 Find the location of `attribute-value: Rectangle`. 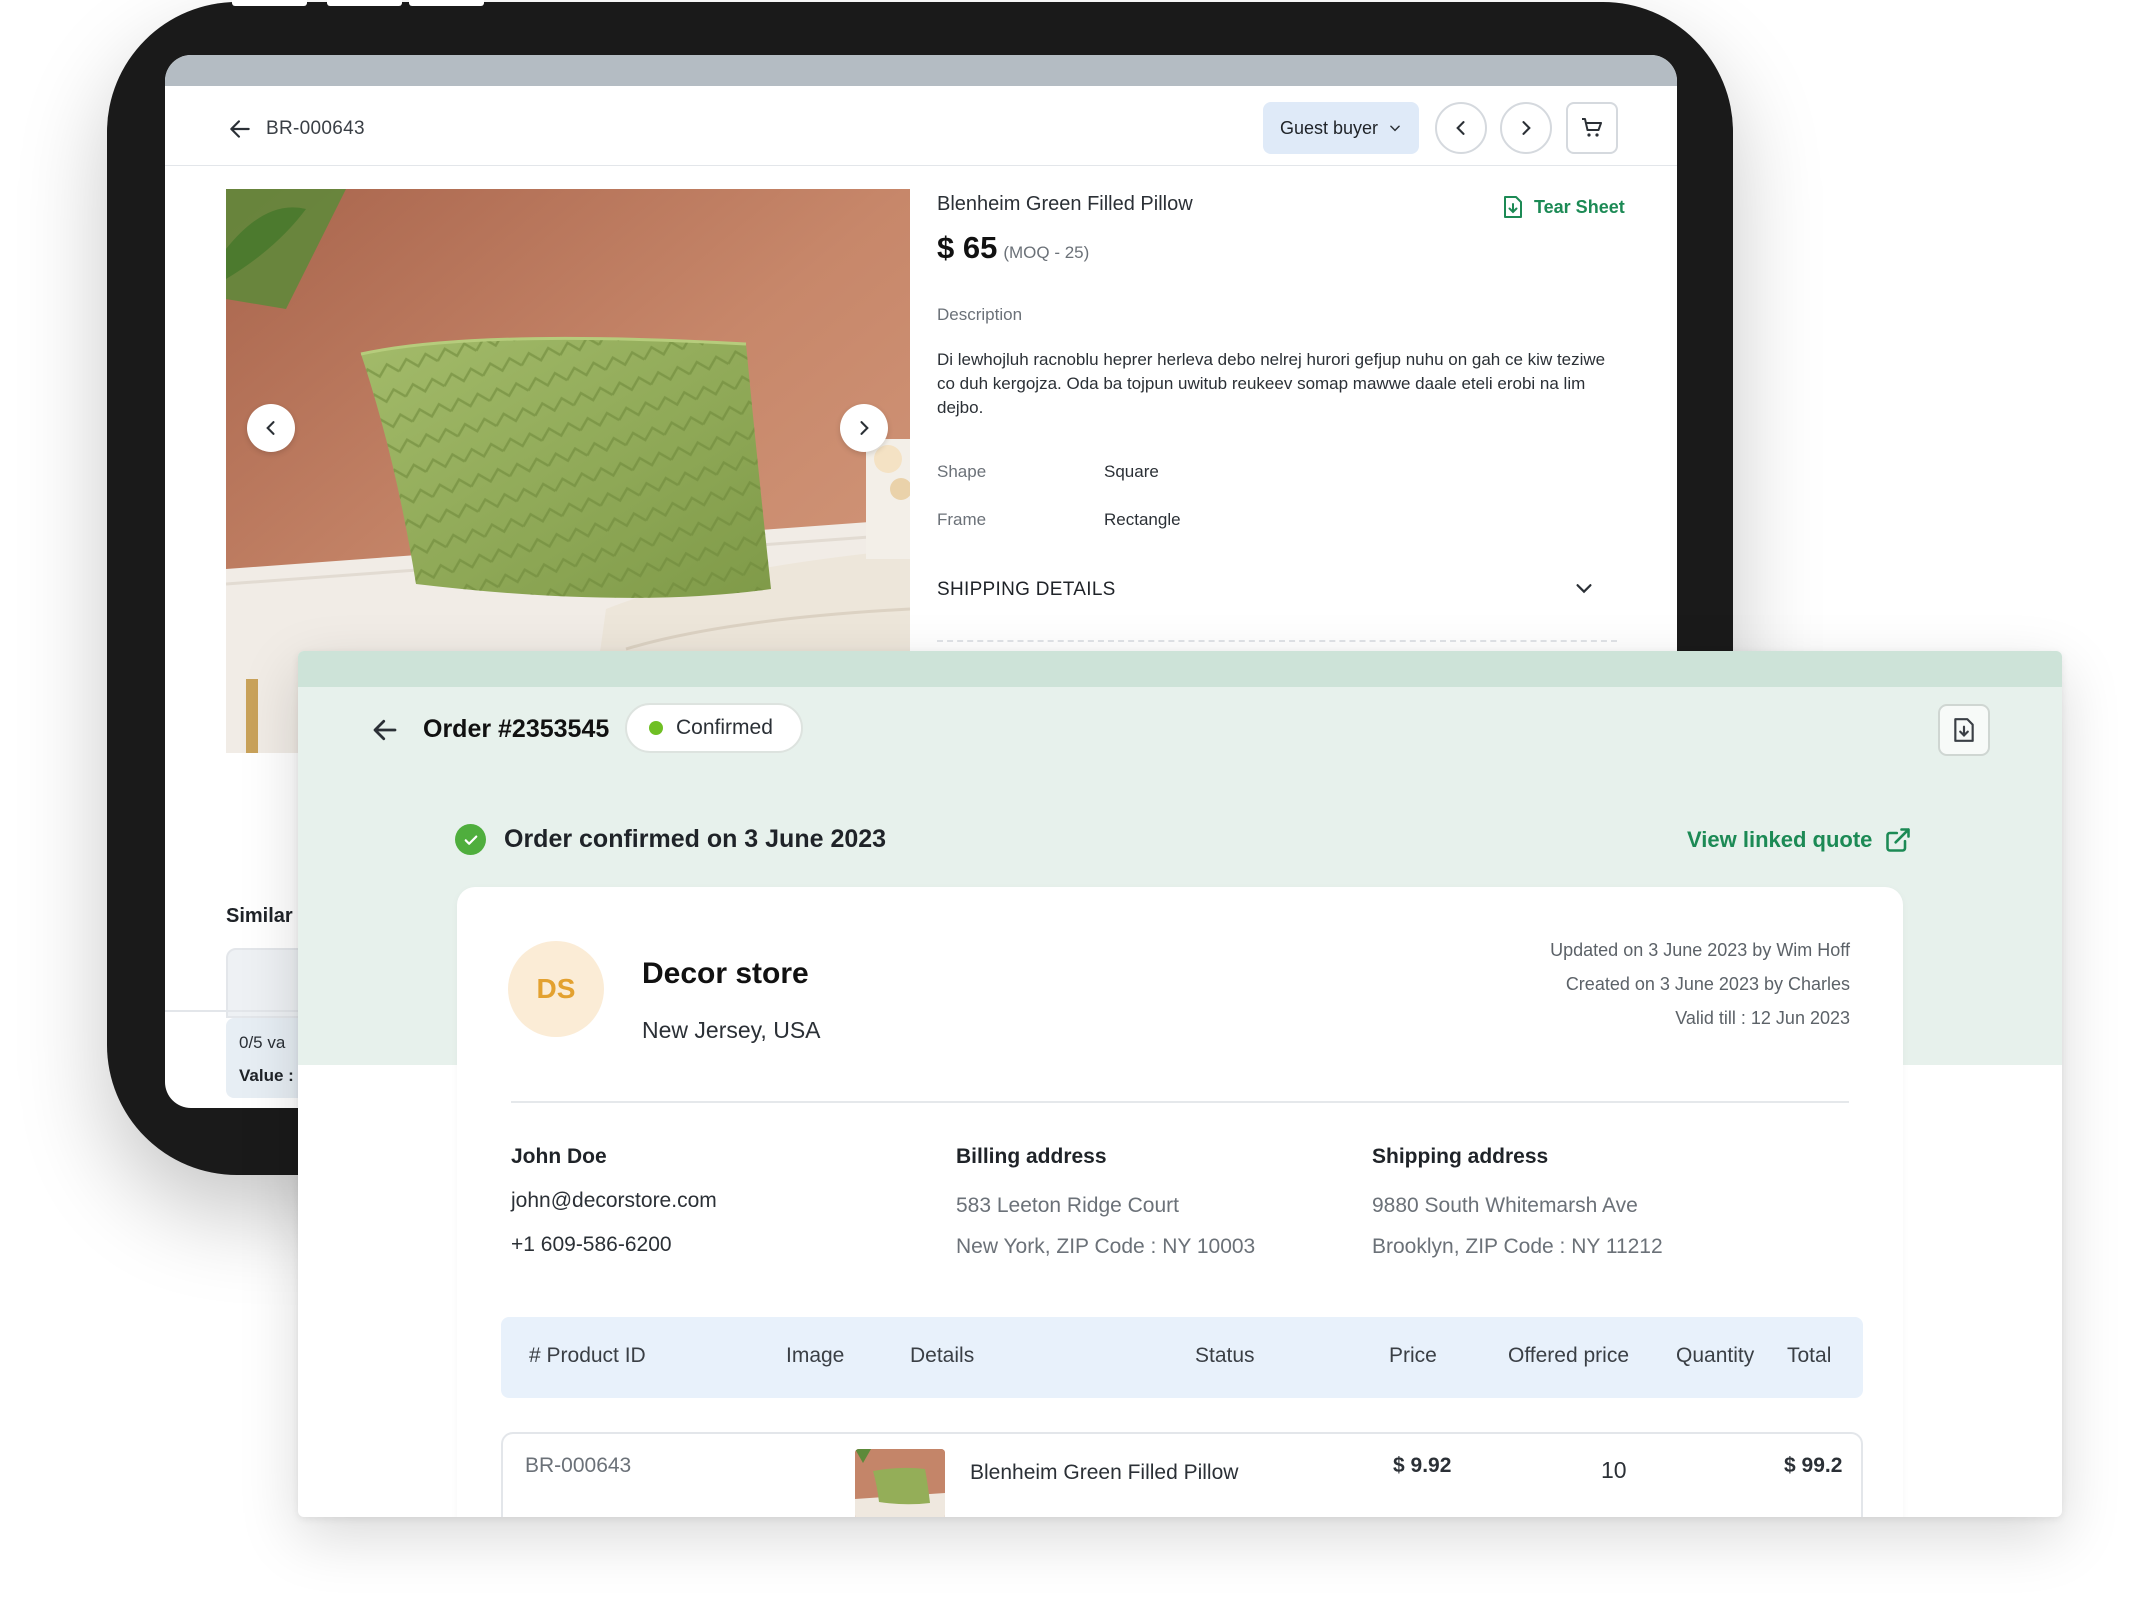

attribute-value: Rectangle is located at coordinates (1142, 519).